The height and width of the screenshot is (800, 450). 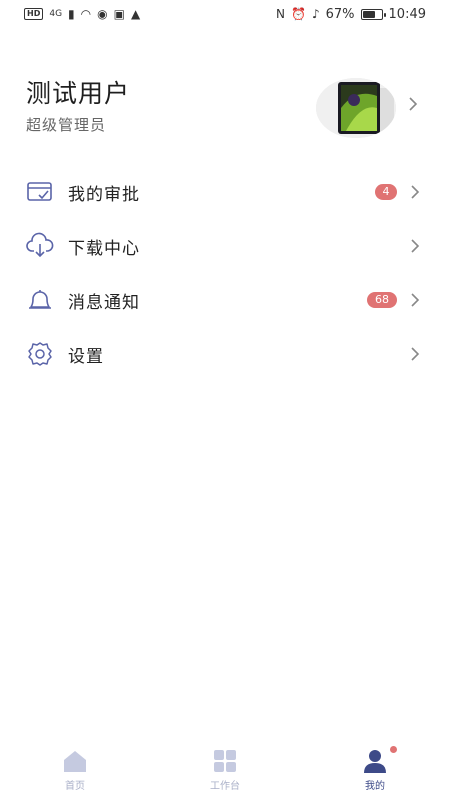 I want to click on tab-home: 首页, so click(x=75, y=770).